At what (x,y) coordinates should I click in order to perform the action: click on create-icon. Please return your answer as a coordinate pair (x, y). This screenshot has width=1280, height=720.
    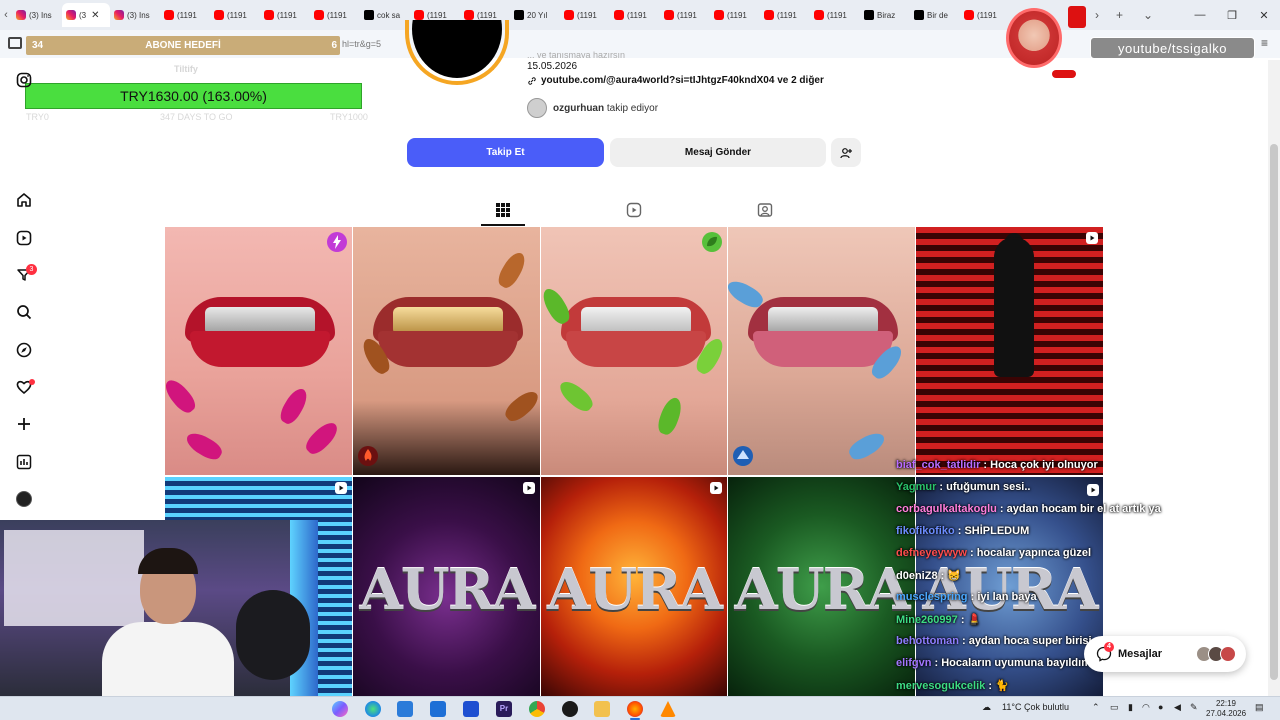
    Looking at the image, I should click on (24, 424).